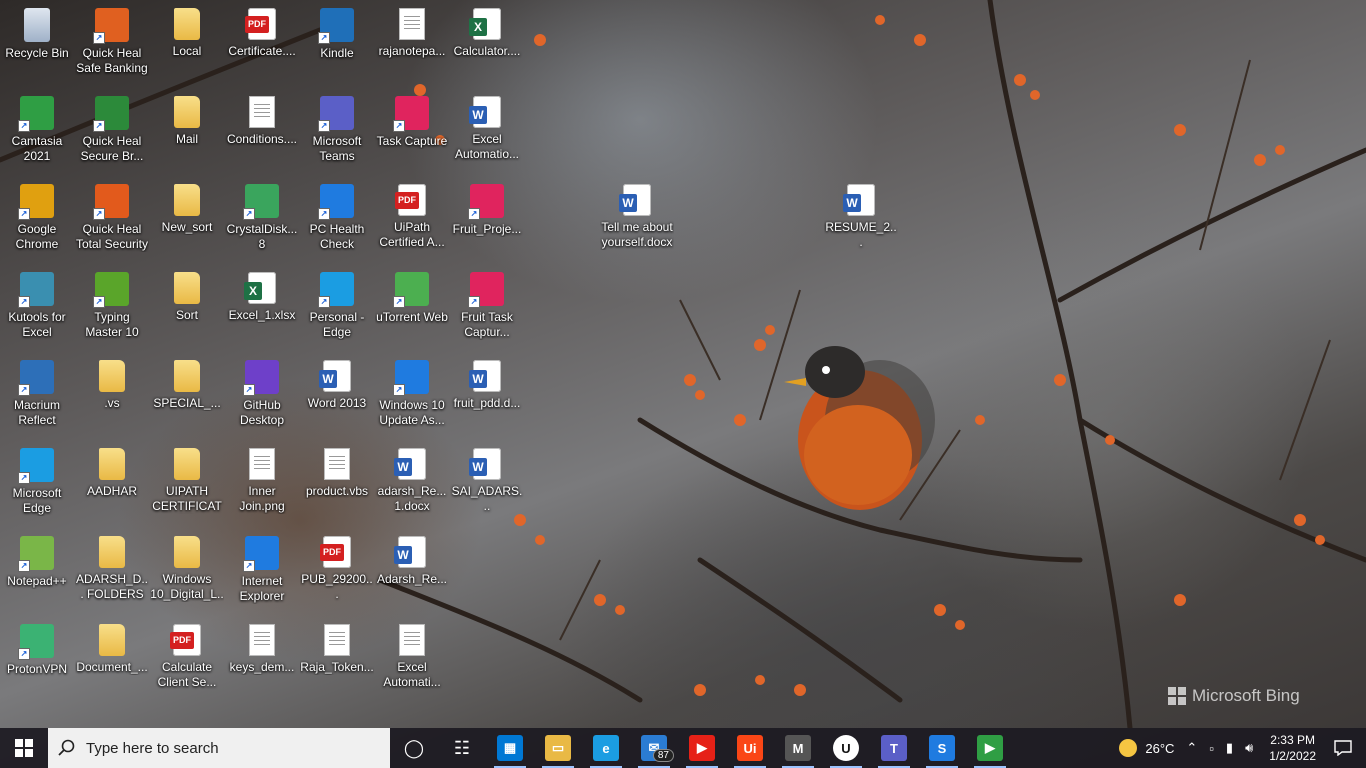 This screenshot has height=768, width=1366. I want to click on taskbar-youtube-button: ▶, so click(702, 748).